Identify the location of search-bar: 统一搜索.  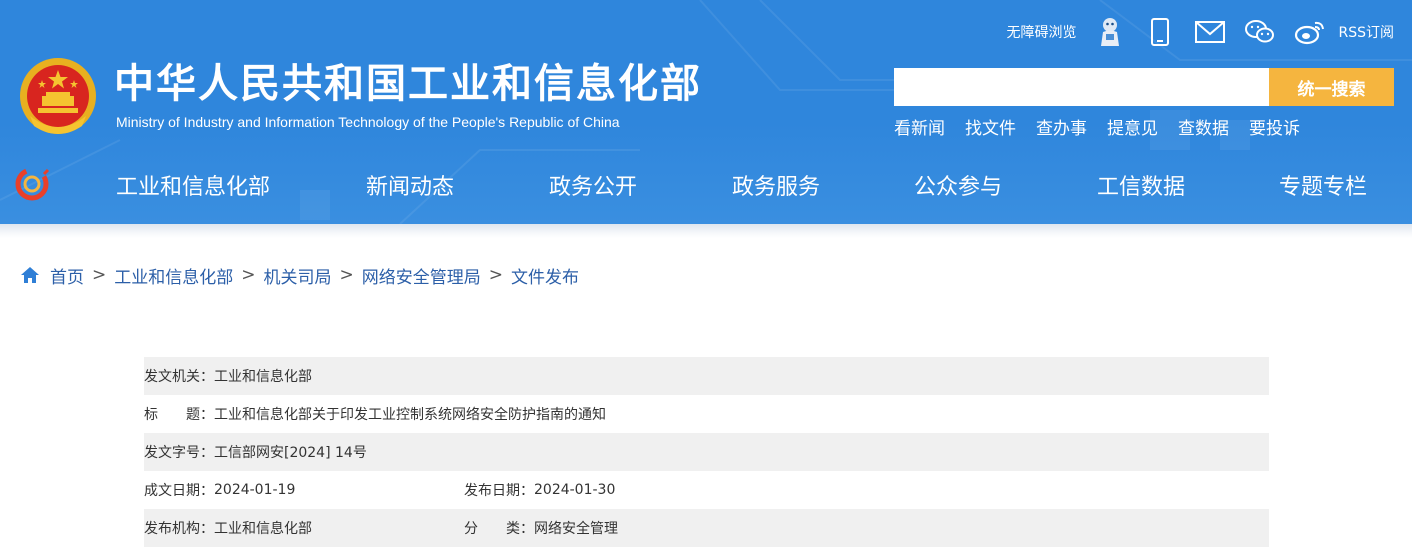
(1144, 87).